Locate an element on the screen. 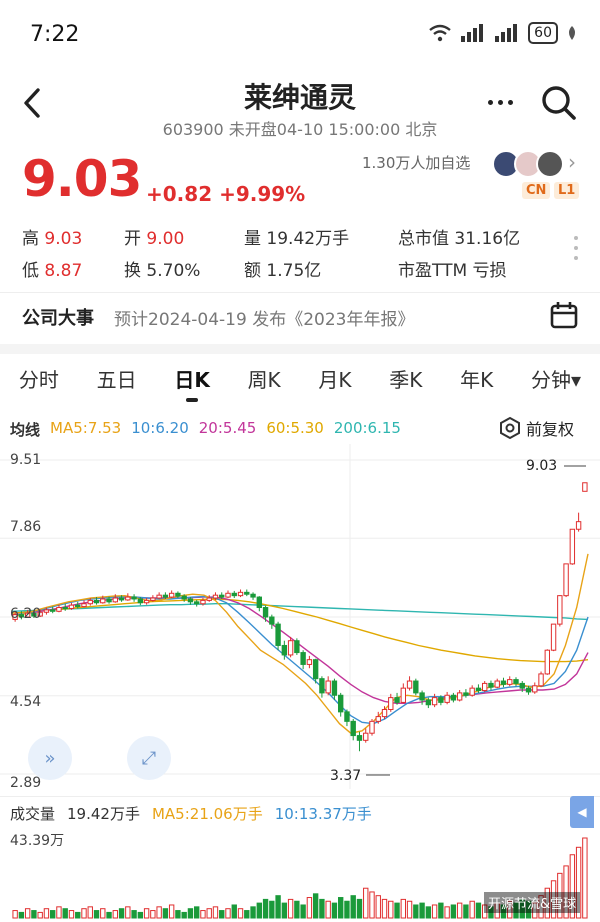  tab-five-day: 五日 is located at coordinates (117, 378).